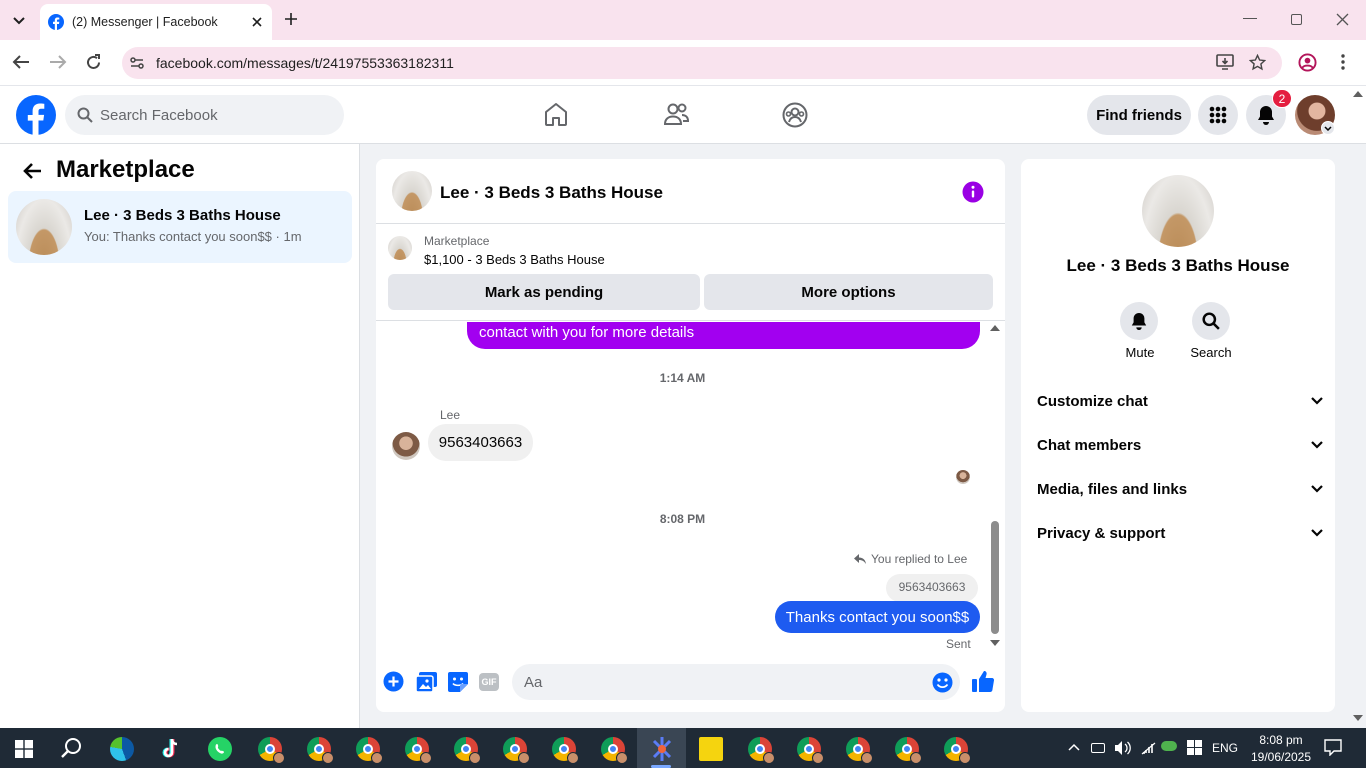  Describe the element at coordinates (1307, 62) in the screenshot. I see `profile-icon` at that location.